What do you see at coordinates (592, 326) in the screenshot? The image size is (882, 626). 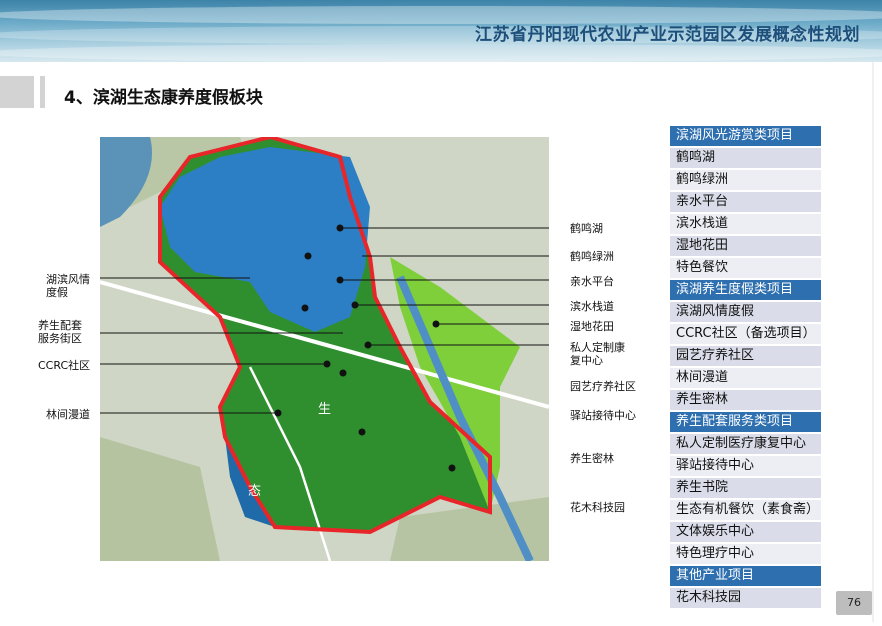 I see `label-wetland-flowers: 湿地花田` at bounding box center [592, 326].